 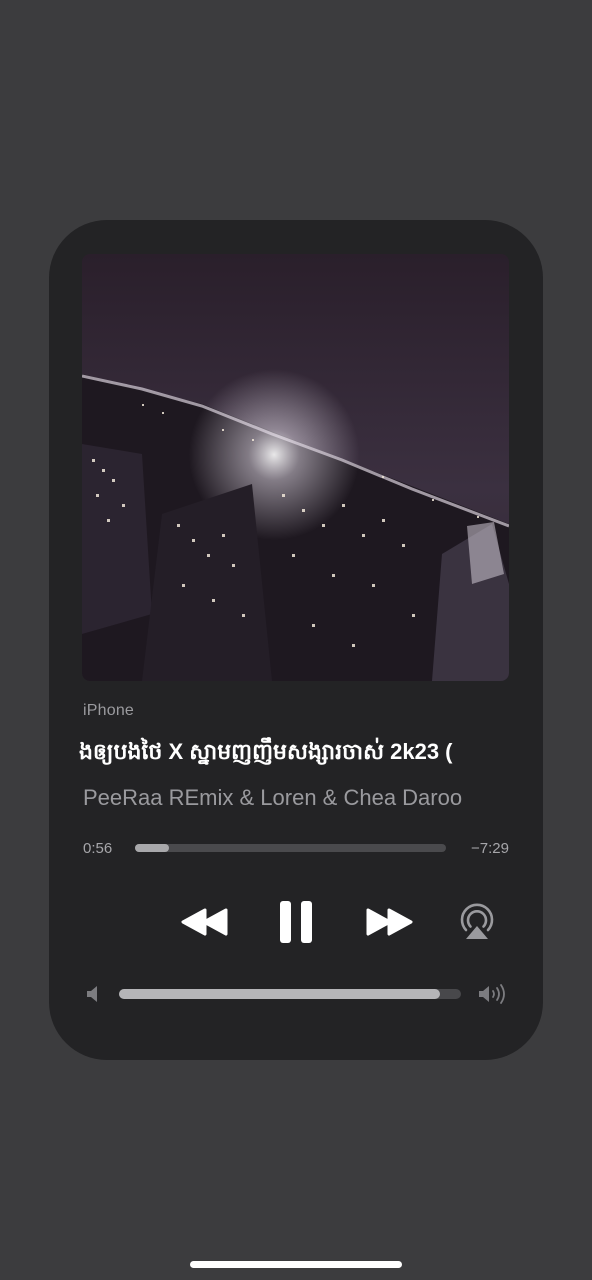 I want to click on pause-icon, so click(x=296, y=922).